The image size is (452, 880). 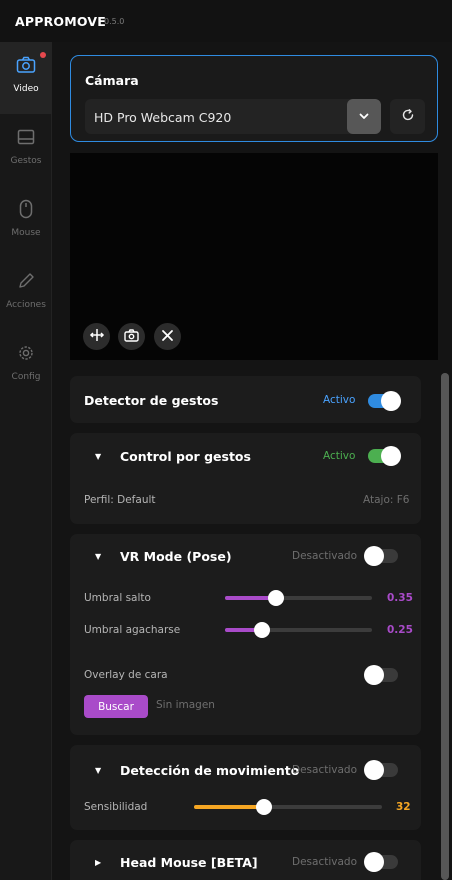 I want to click on vr-mode-toggle, so click(x=381, y=556).